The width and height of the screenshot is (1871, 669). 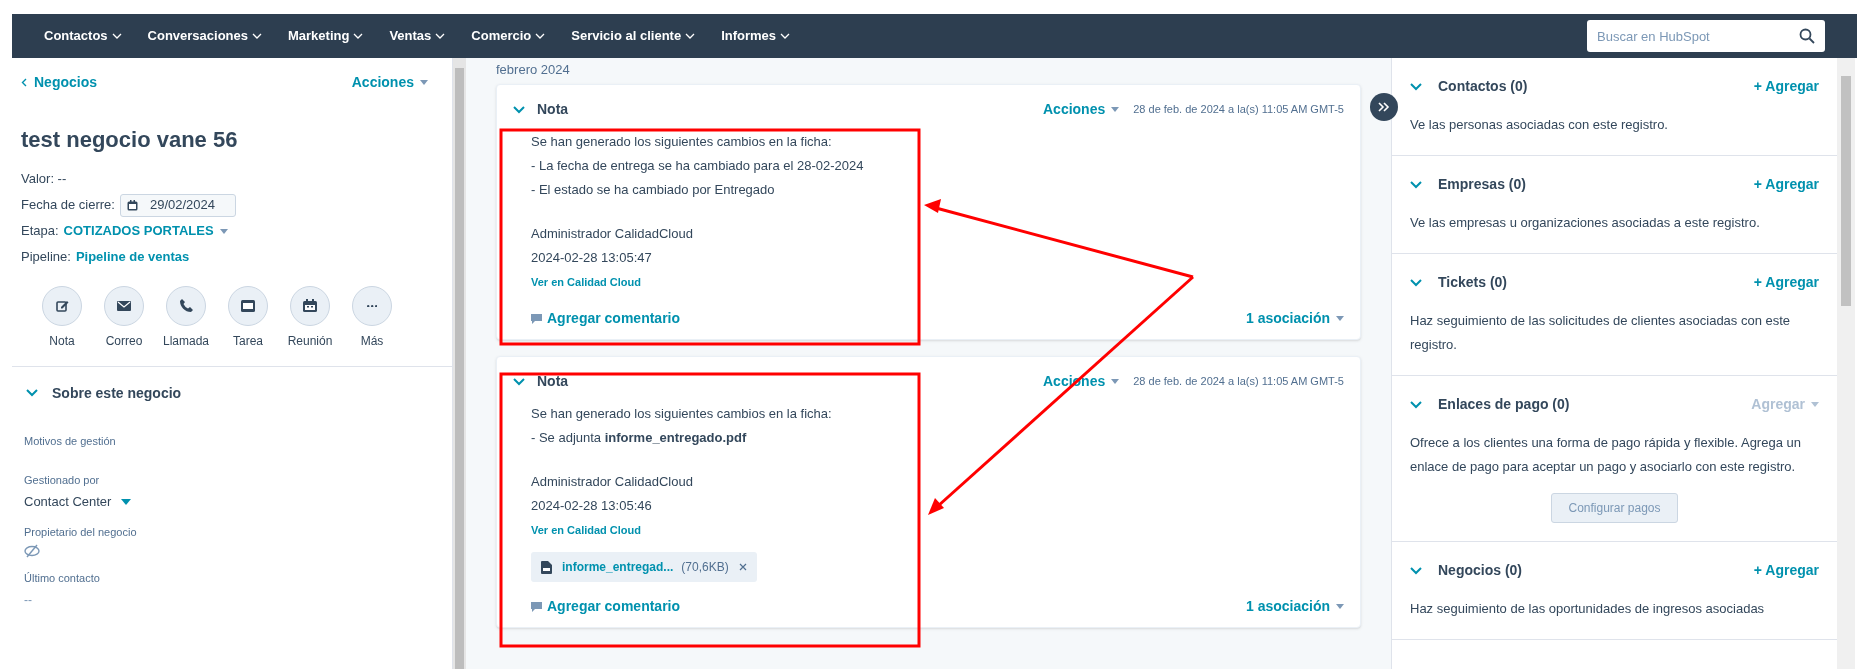 What do you see at coordinates (104, 393) in the screenshot?
I see `section-toggle: Sobre este negocio` at bounding box center [104, 393].